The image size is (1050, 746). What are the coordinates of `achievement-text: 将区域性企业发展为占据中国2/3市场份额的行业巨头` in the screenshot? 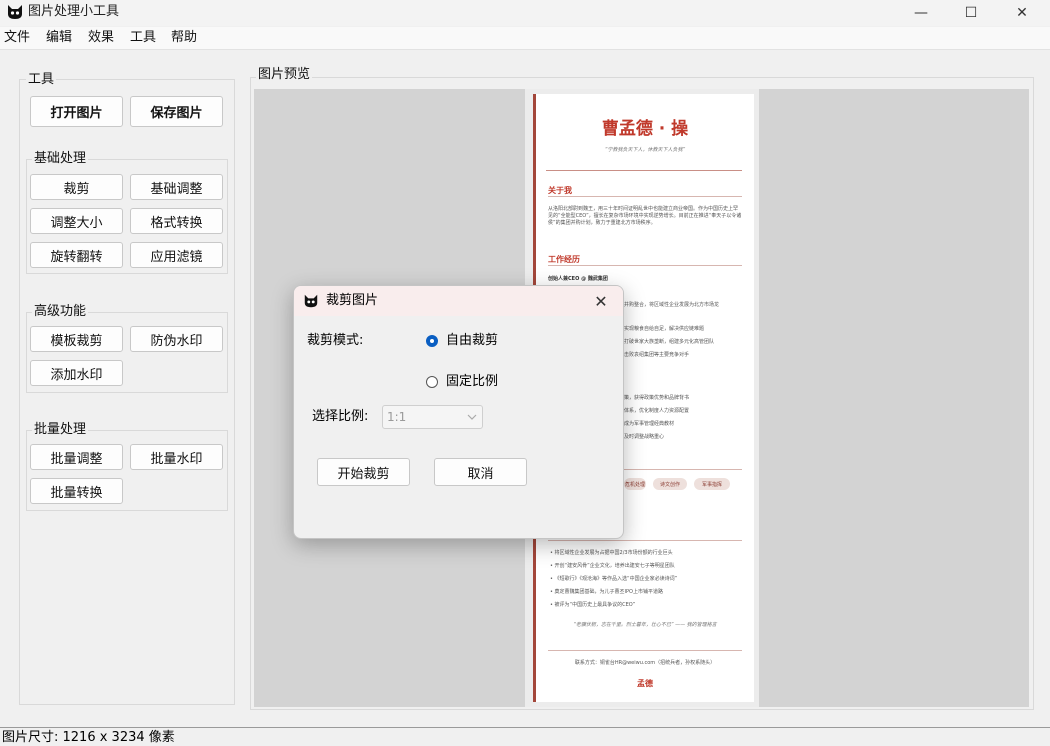 It's located at (613, 553).